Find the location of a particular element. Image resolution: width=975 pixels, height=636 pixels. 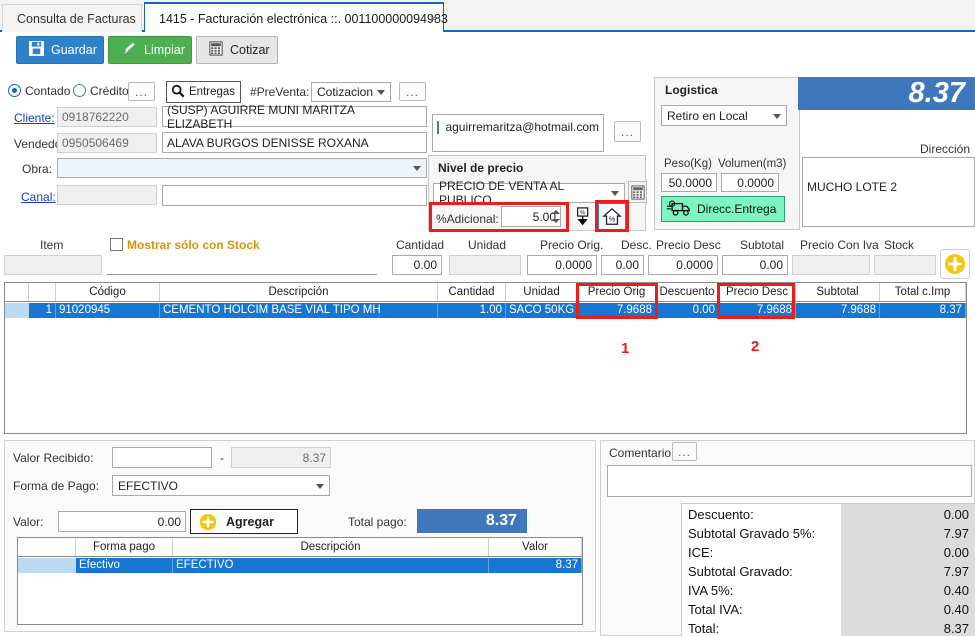

email-field-container: aguirremaritza@hotmail.com is located at coordinates (518, 133).